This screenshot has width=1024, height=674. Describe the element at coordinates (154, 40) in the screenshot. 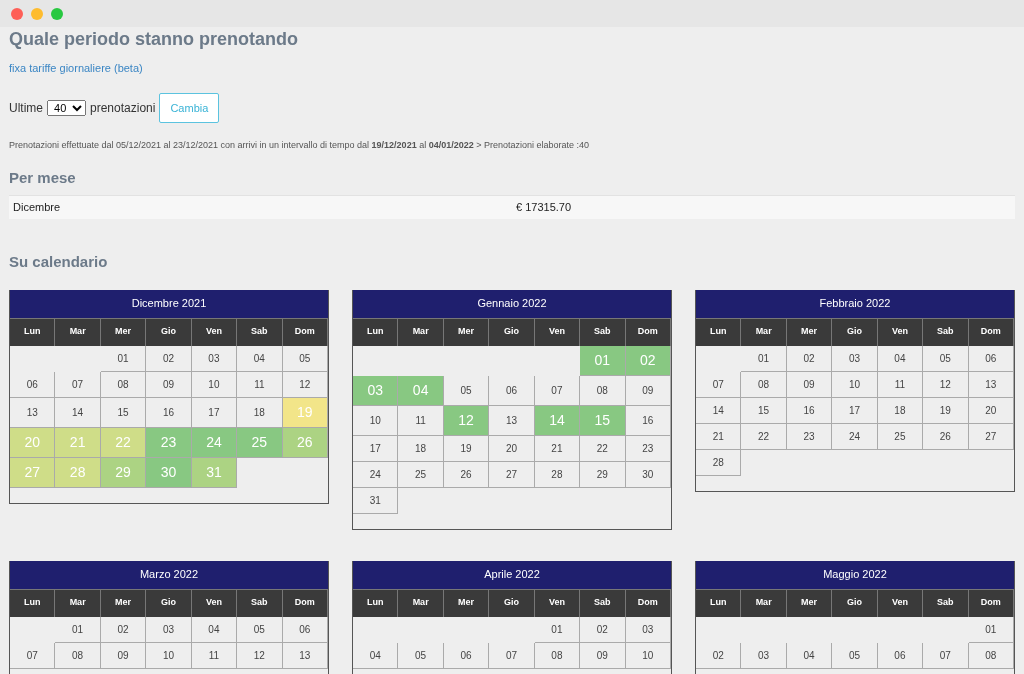

I see `page-title: Quale periodo stanno prenotando` at that location.